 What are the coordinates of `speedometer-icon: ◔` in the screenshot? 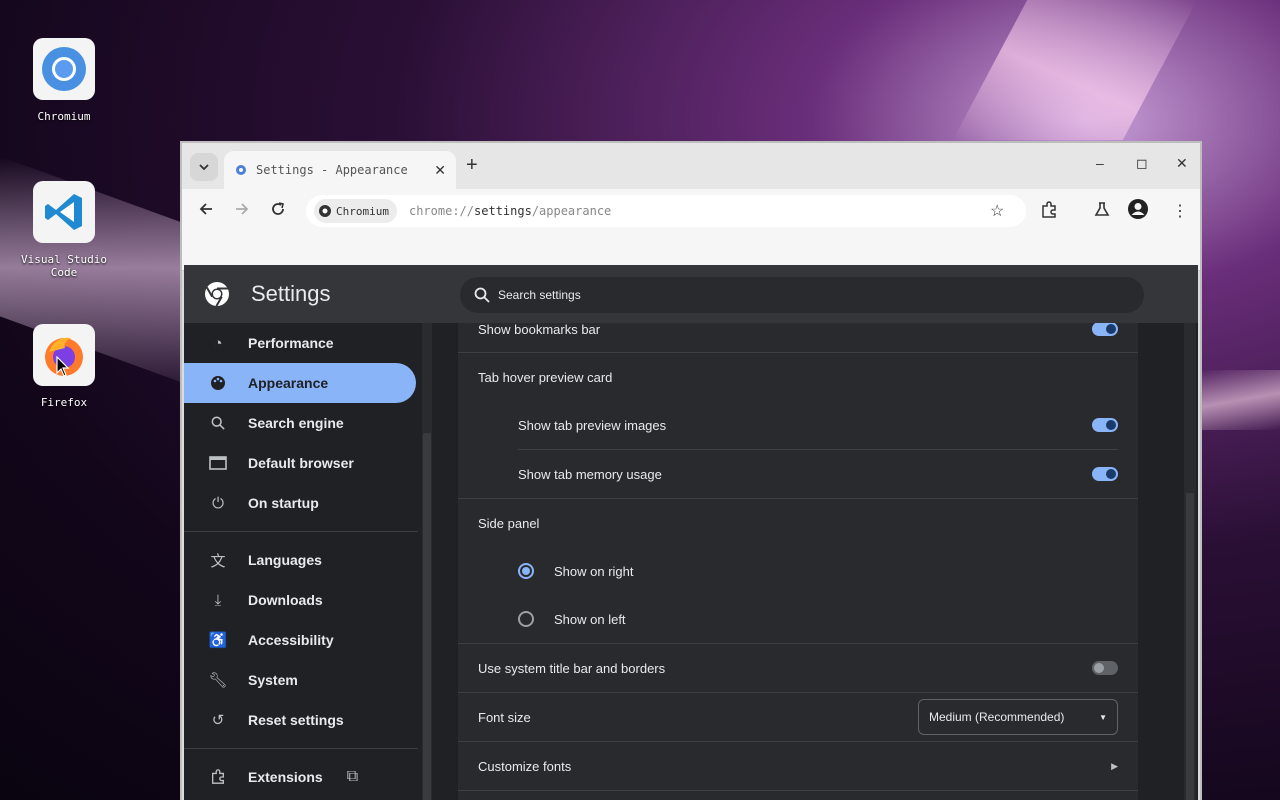 It's located at (218, 343).